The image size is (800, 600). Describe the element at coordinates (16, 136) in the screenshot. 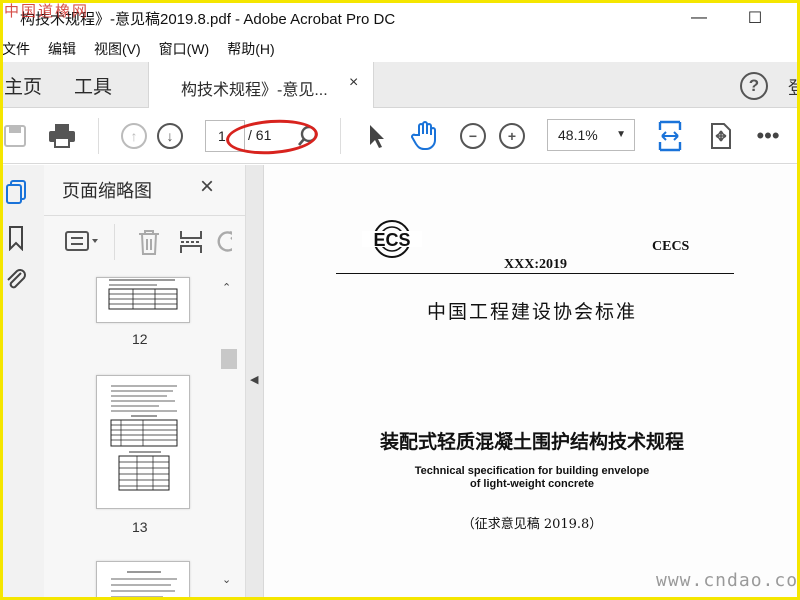

I see `save-icon` at that location.